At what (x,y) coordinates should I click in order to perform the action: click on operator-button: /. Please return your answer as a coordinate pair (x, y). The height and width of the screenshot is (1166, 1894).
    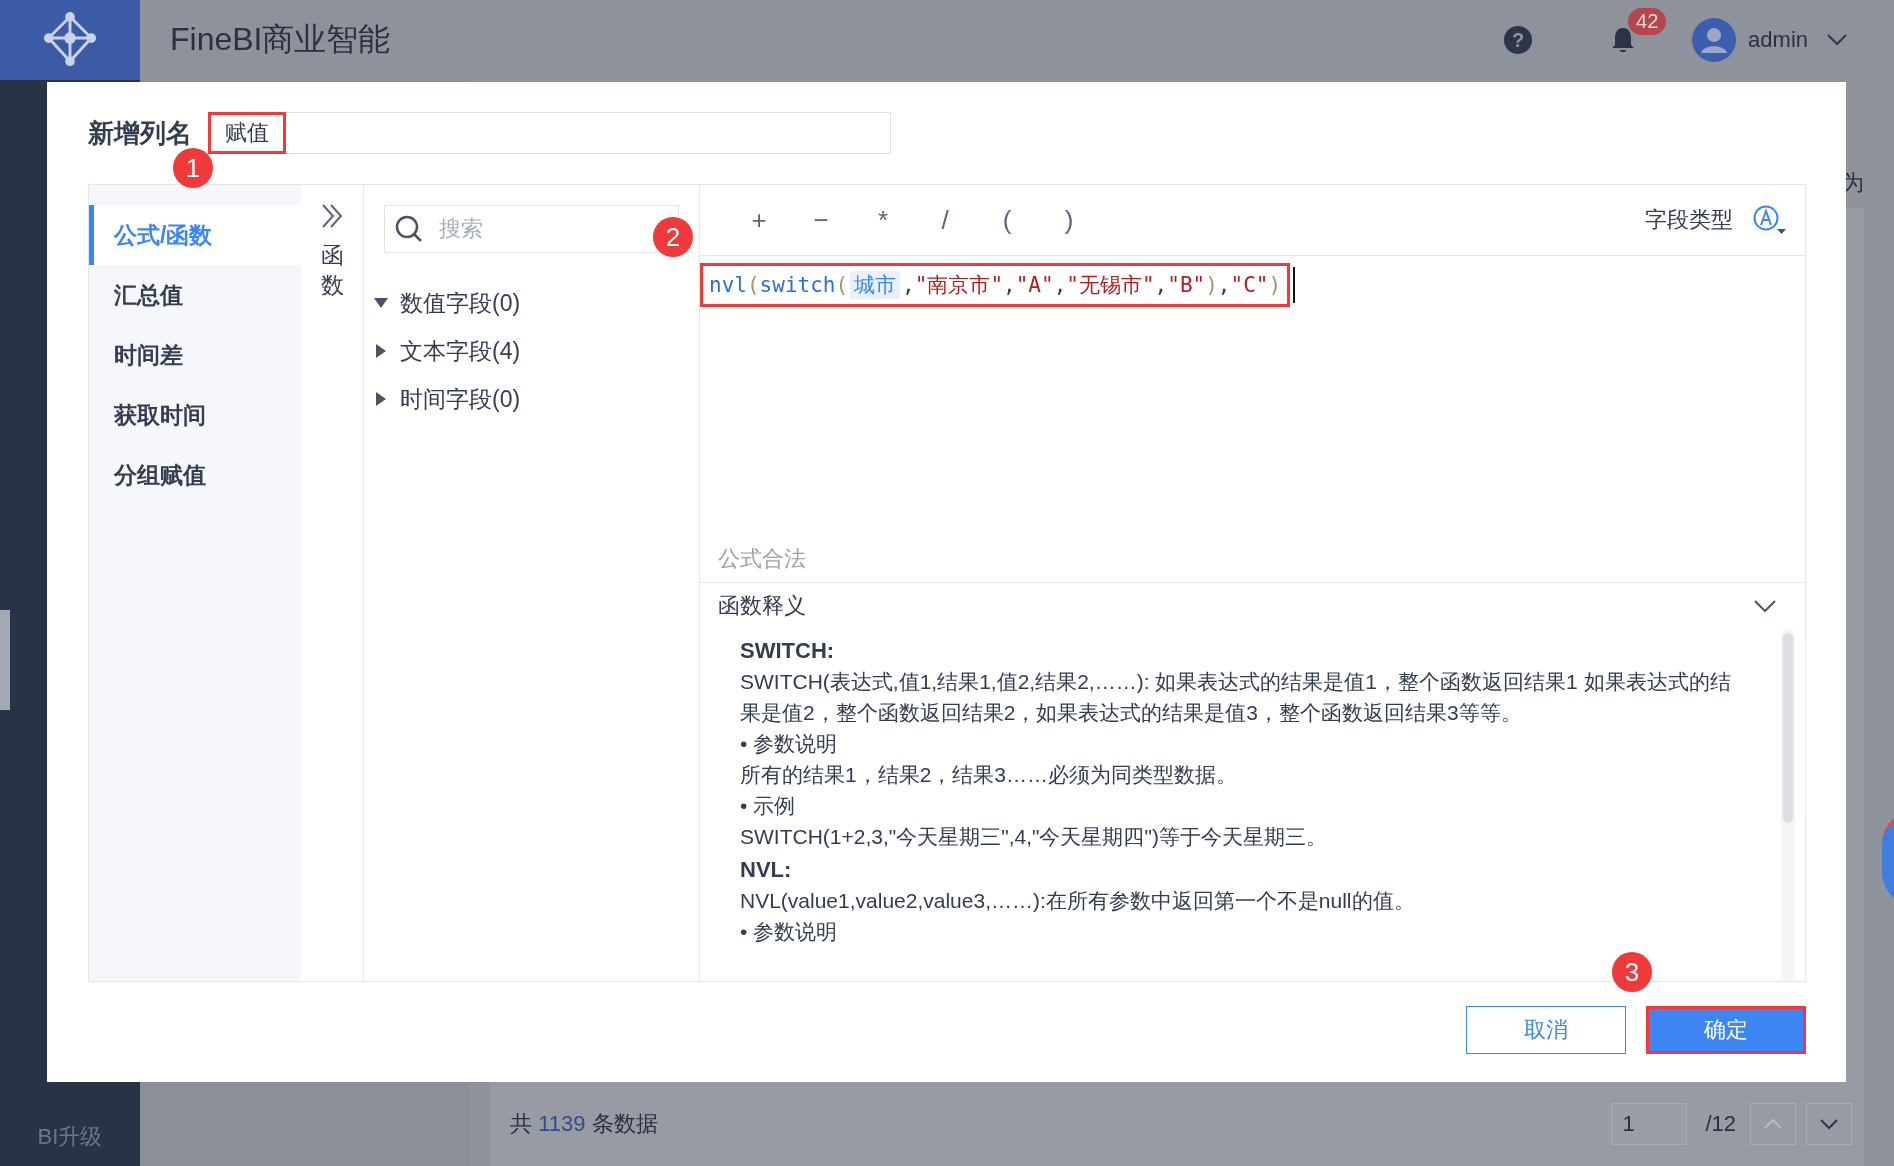
    Looking at the image, I should click on (945, 220).